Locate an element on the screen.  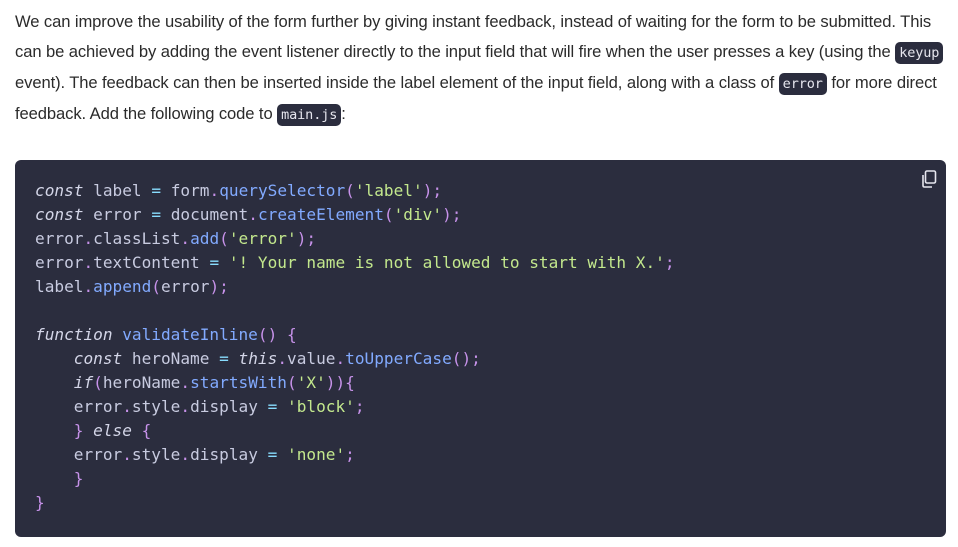
inline-code-mainjs: main.js is located at coordinates (309, 115).